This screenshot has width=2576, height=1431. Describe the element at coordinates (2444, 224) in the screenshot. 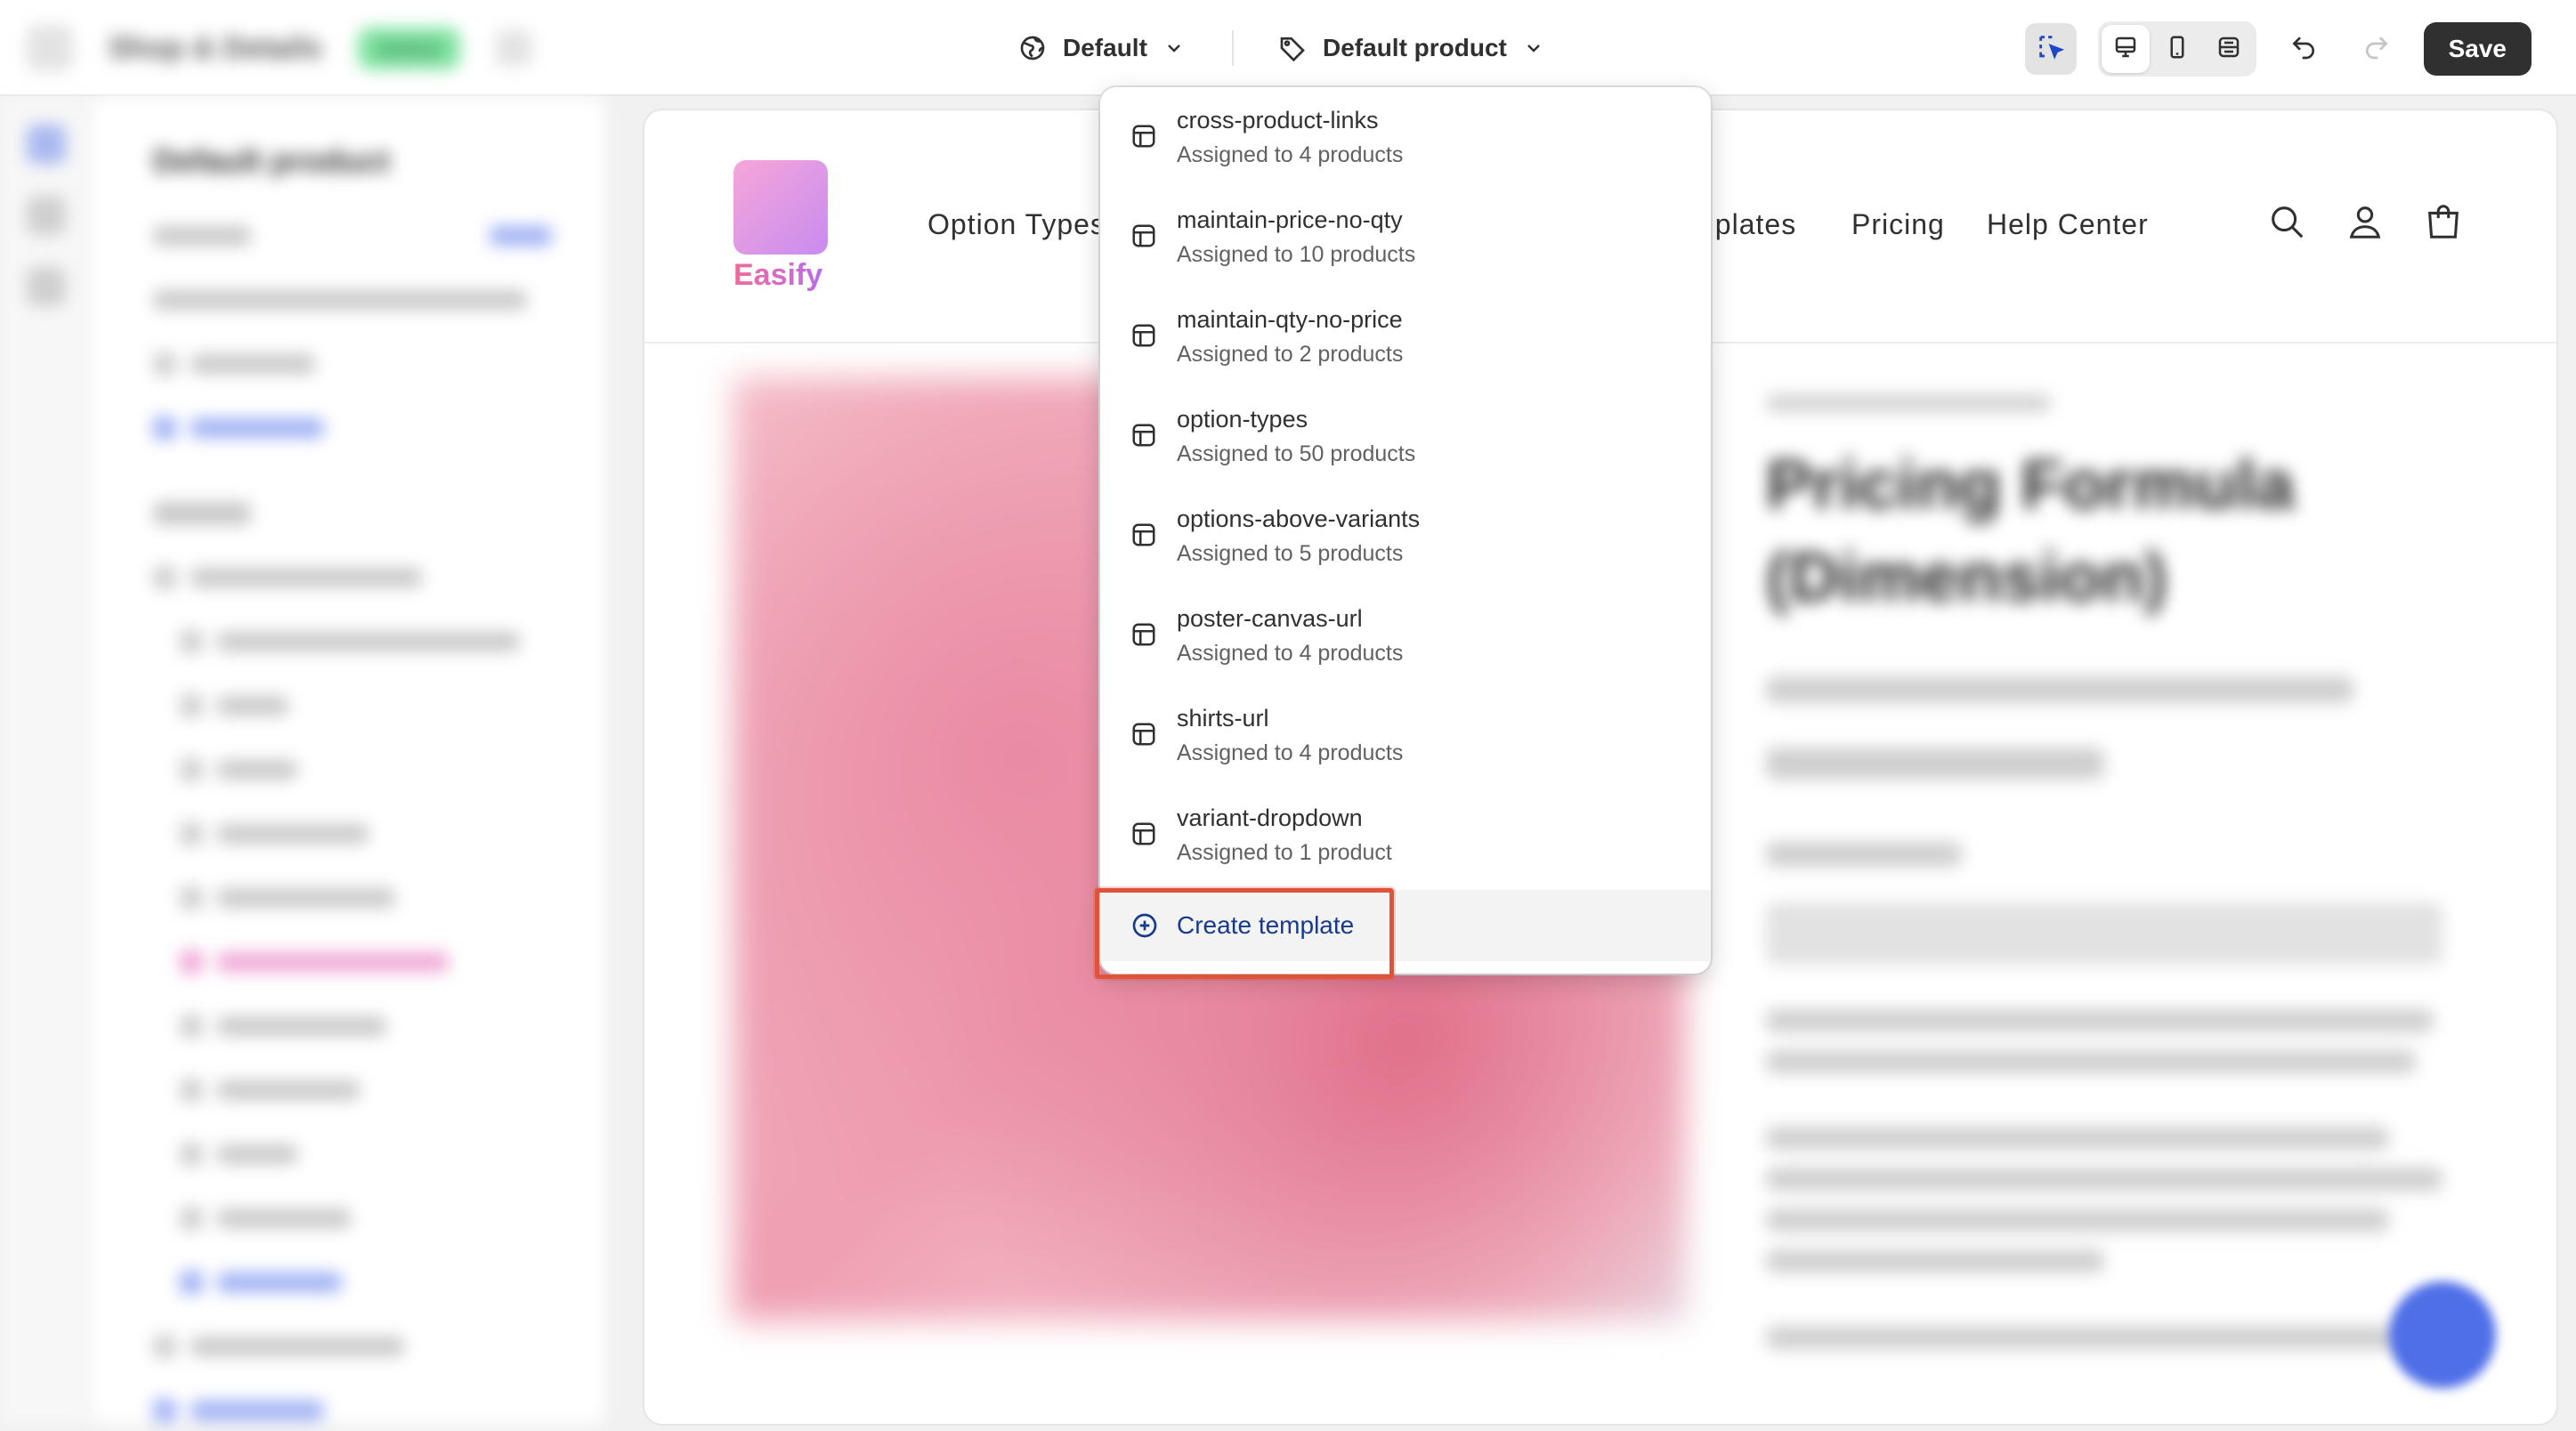

I see `cart-icon` at that location.